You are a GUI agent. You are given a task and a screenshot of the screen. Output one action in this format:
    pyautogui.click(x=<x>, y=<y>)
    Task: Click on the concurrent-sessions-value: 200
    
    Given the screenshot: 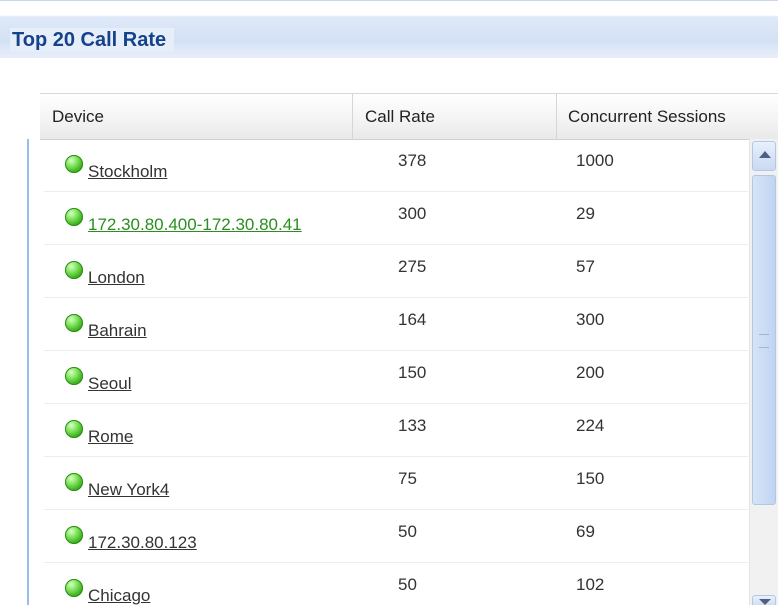 What is the action you would take?
    pyautogui.click(x=590, y=372)
    